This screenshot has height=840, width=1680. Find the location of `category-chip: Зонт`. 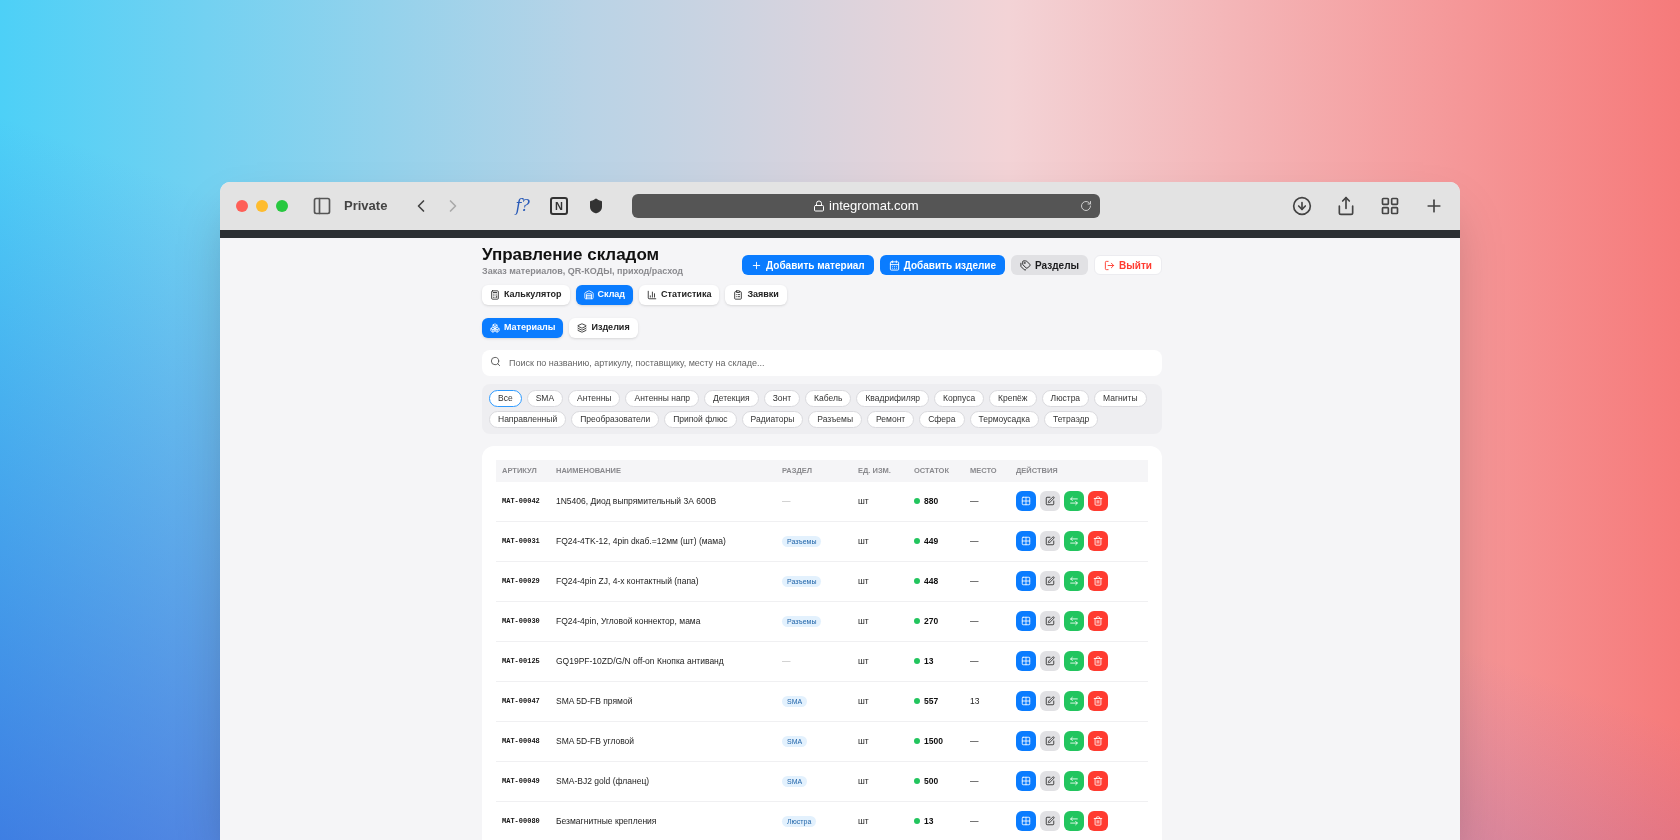

category-chip: Зонт is located at coordinates (782, 398).